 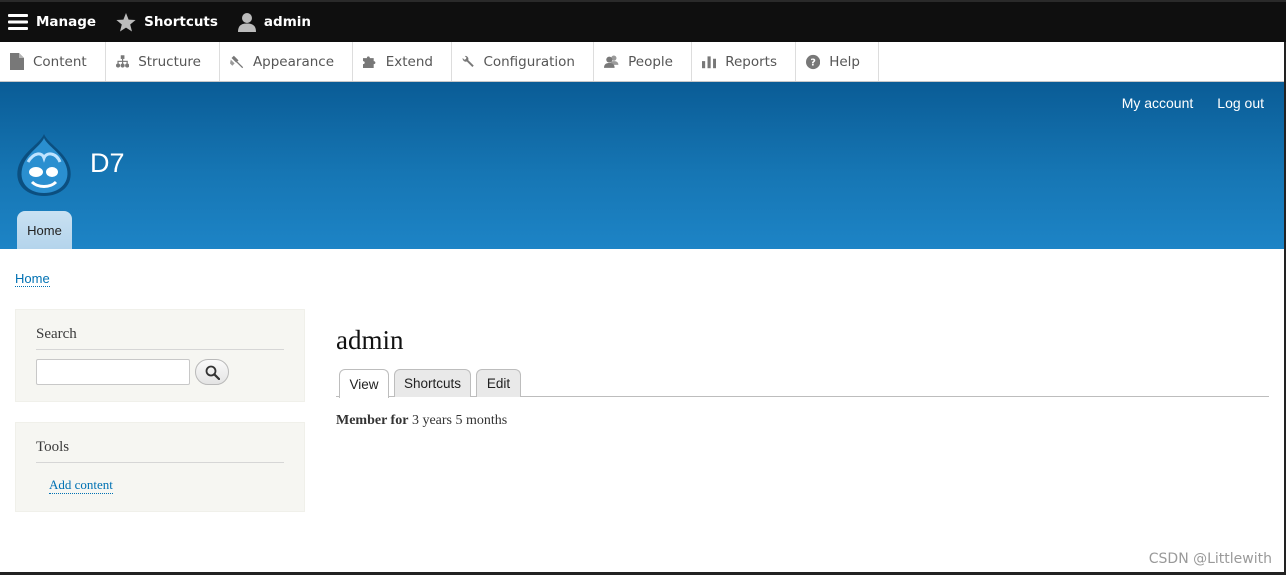 What do you see at coordinates (160, 467) in the screenshot?
I see `tools-block: Tools Add content` at bounding box center [160, 467].